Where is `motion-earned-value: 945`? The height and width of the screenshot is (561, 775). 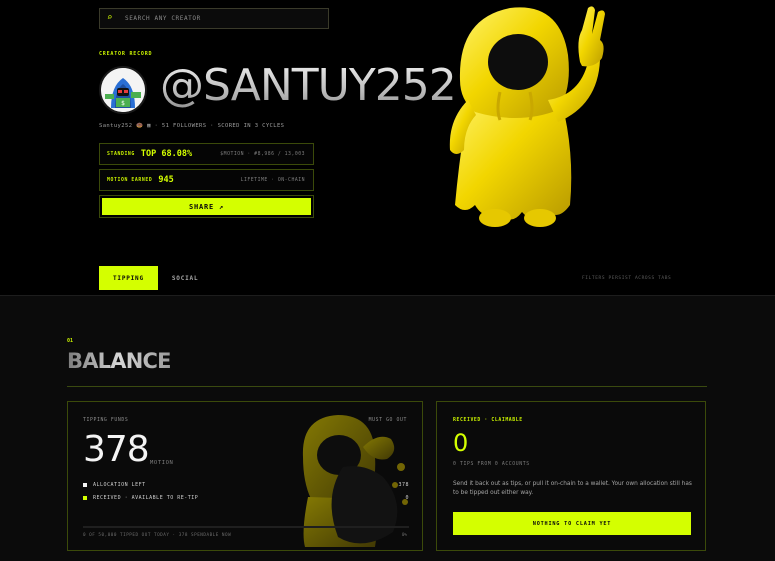
motion-earned-value: 945 is located at coordinates (166, 180).